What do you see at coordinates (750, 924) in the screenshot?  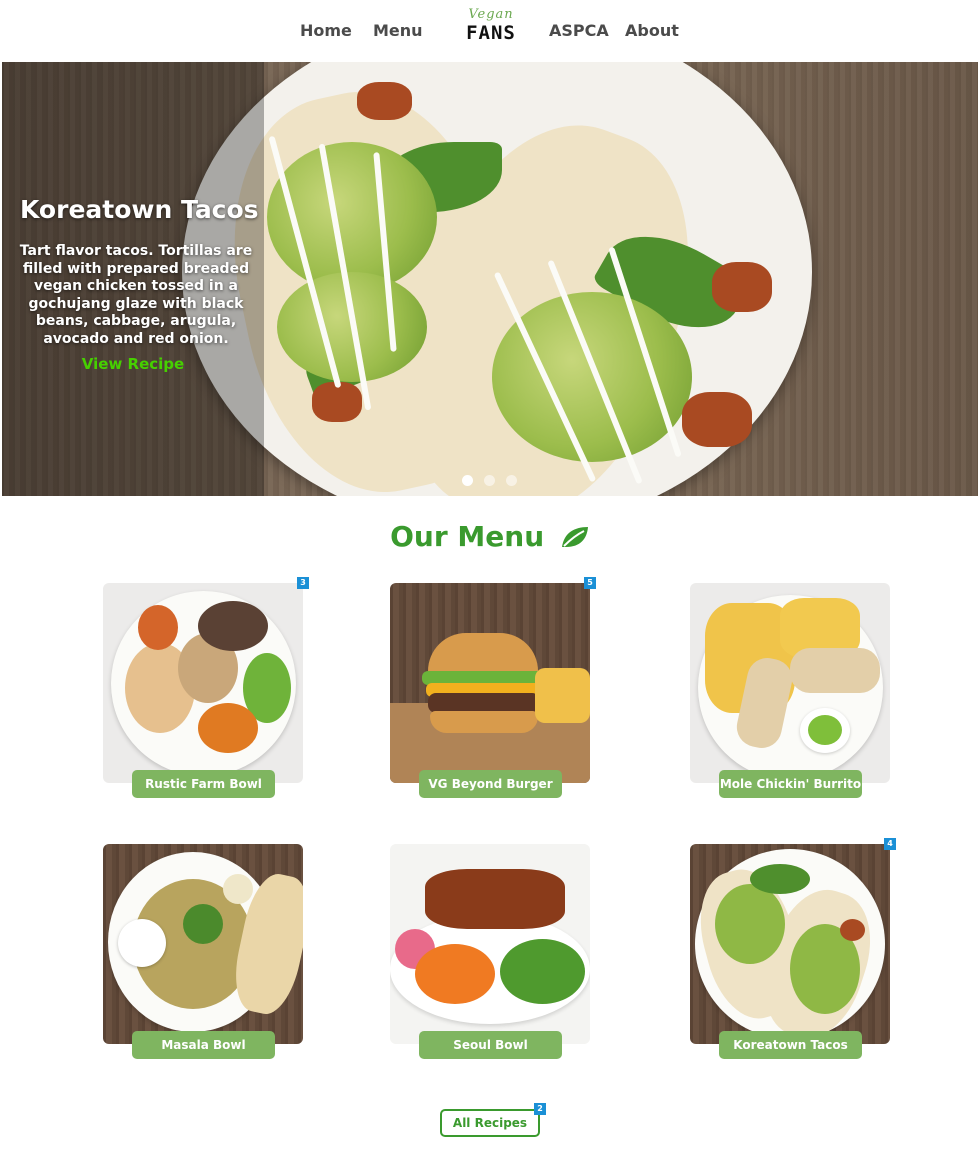 I see `avocado` at bounding box center [750, 924].